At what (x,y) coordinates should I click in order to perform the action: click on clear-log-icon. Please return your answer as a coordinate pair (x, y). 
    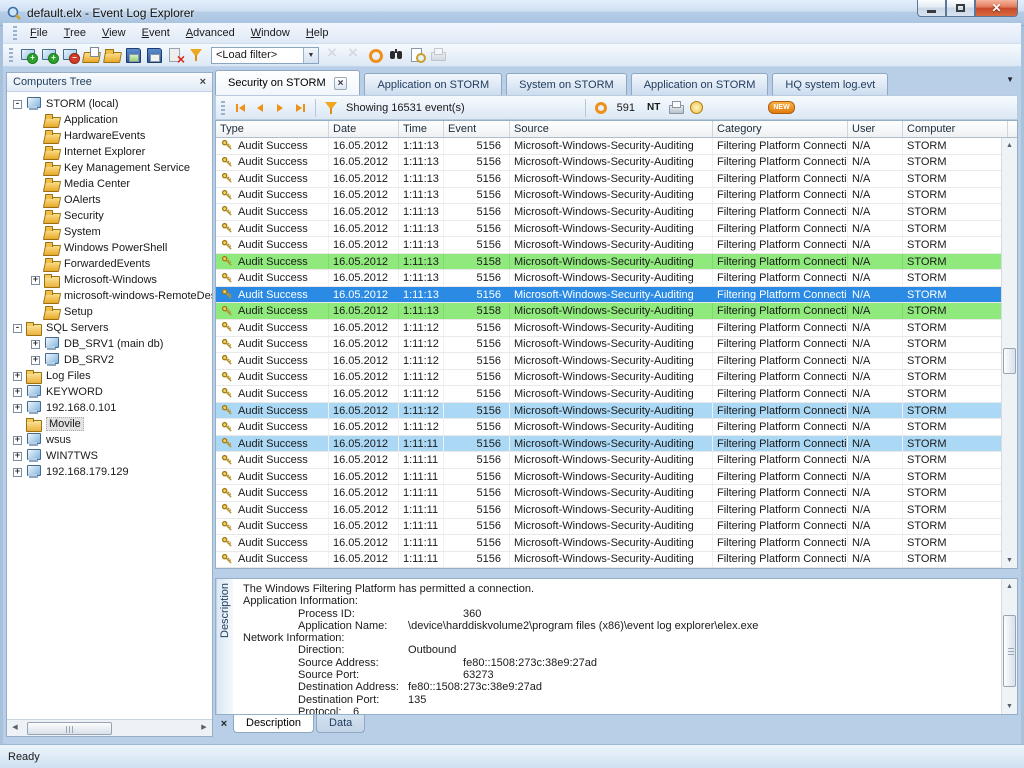
    Looking at the image, I should click on (175, 56).